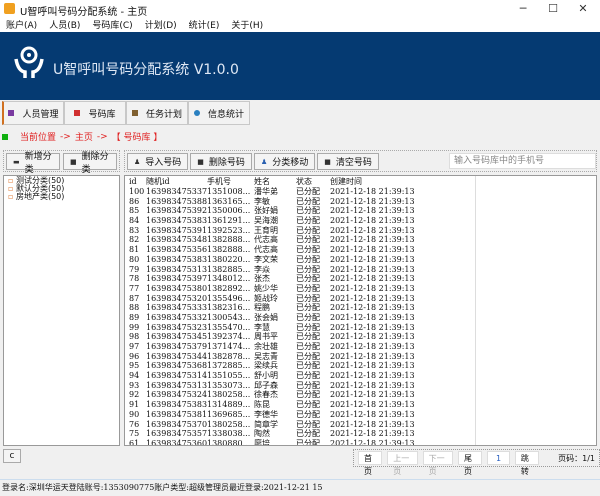 This screenshot has width=600, height=496. Describe the element at coordinates (522, 161) in the screenshot. I see `phone-search-input: 输入号码库中的手机号` at that location.